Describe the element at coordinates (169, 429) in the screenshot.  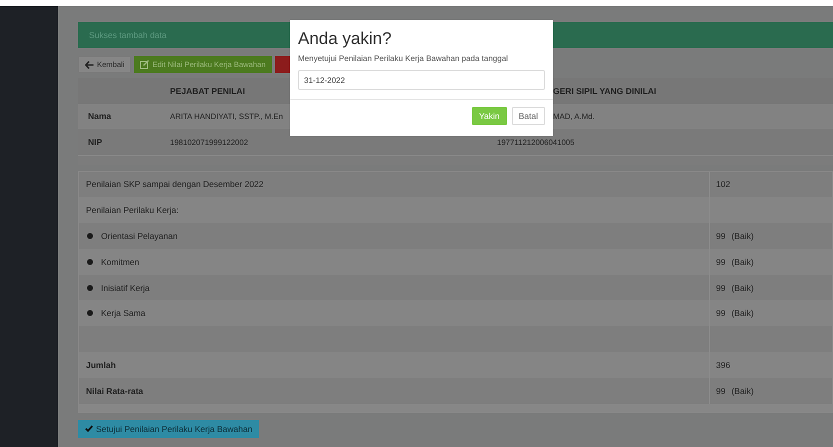
I see `approve-button: Setujui Penilaian Perilaku Kerja Bawahan` at that location.